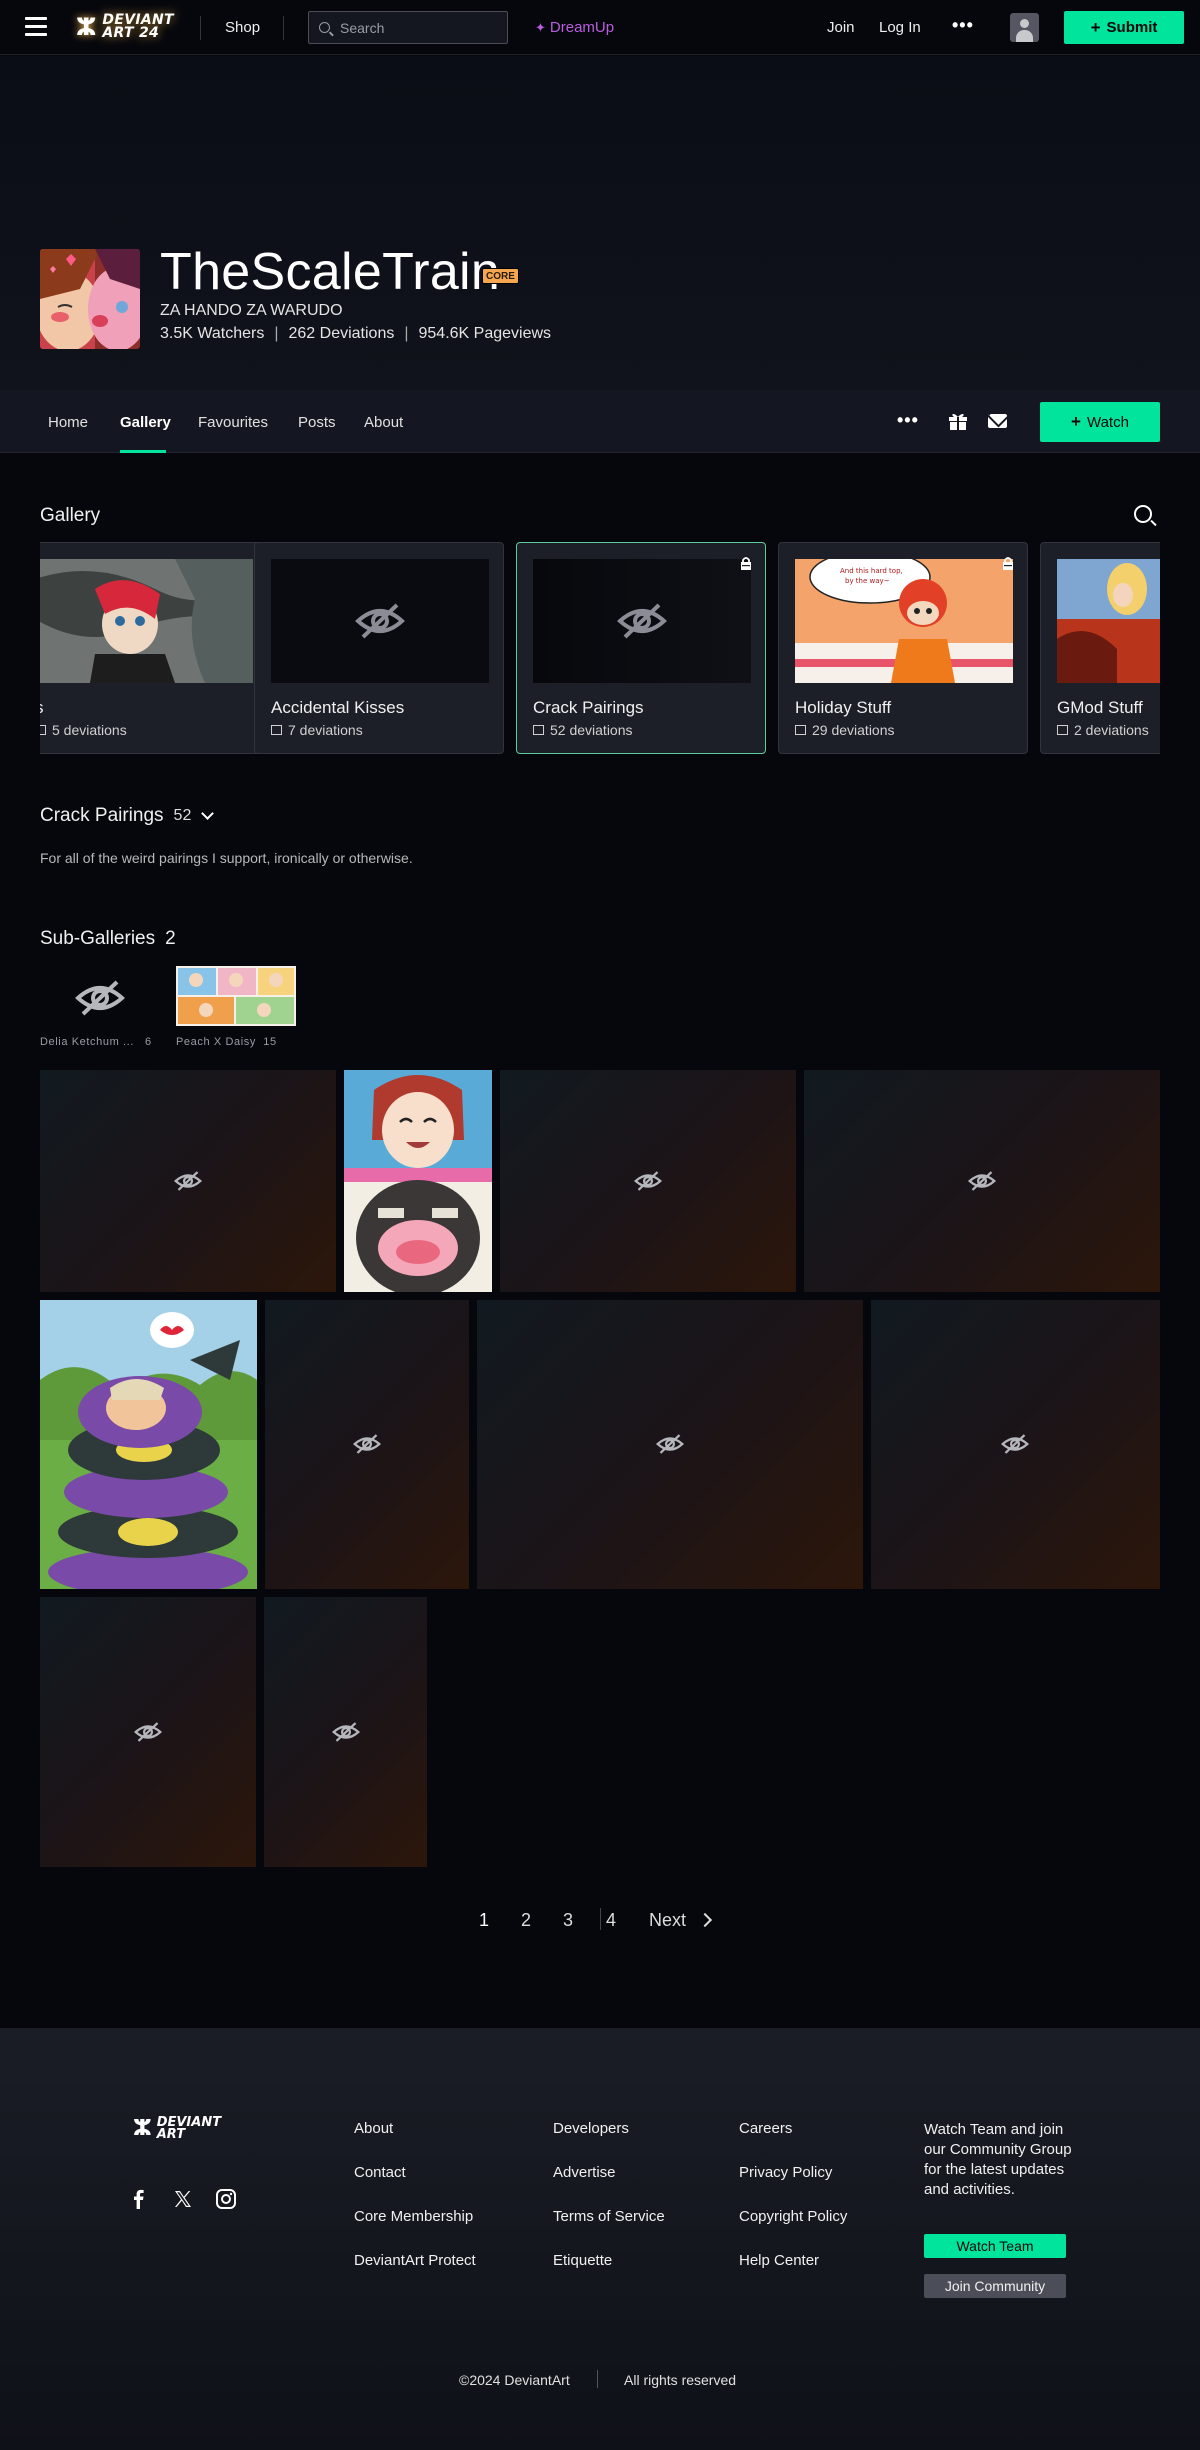 The height and width of the screenshot is (2450, 1200). Describe the element at coordinates (373, 2128) in the screenshot. I see `footer-link-about: About` at that location.